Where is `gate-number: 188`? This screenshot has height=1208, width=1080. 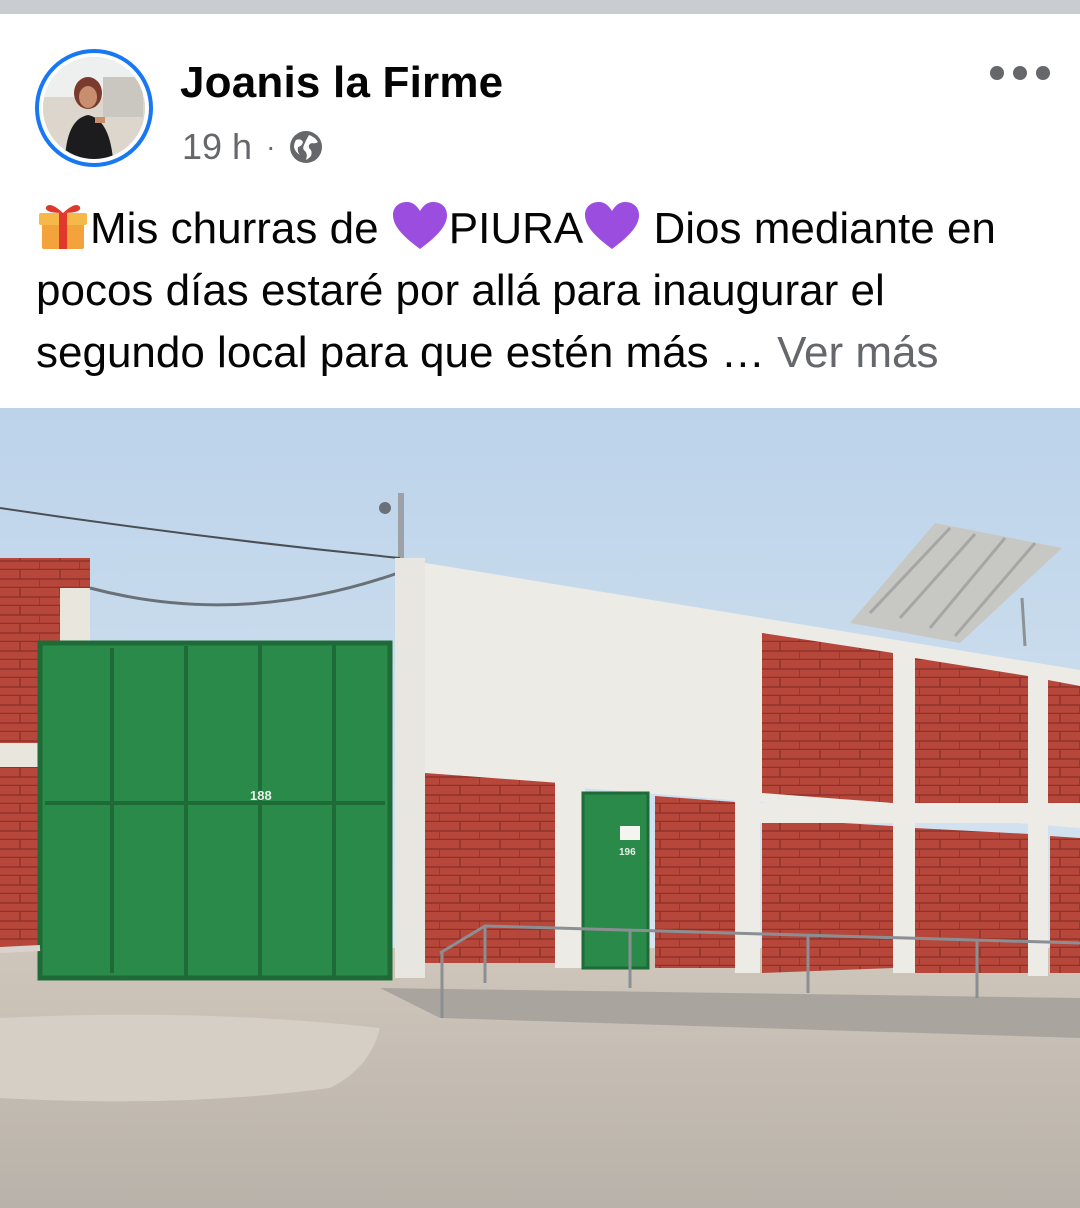 gate-number: 188 is located at coordinates (261, 795).